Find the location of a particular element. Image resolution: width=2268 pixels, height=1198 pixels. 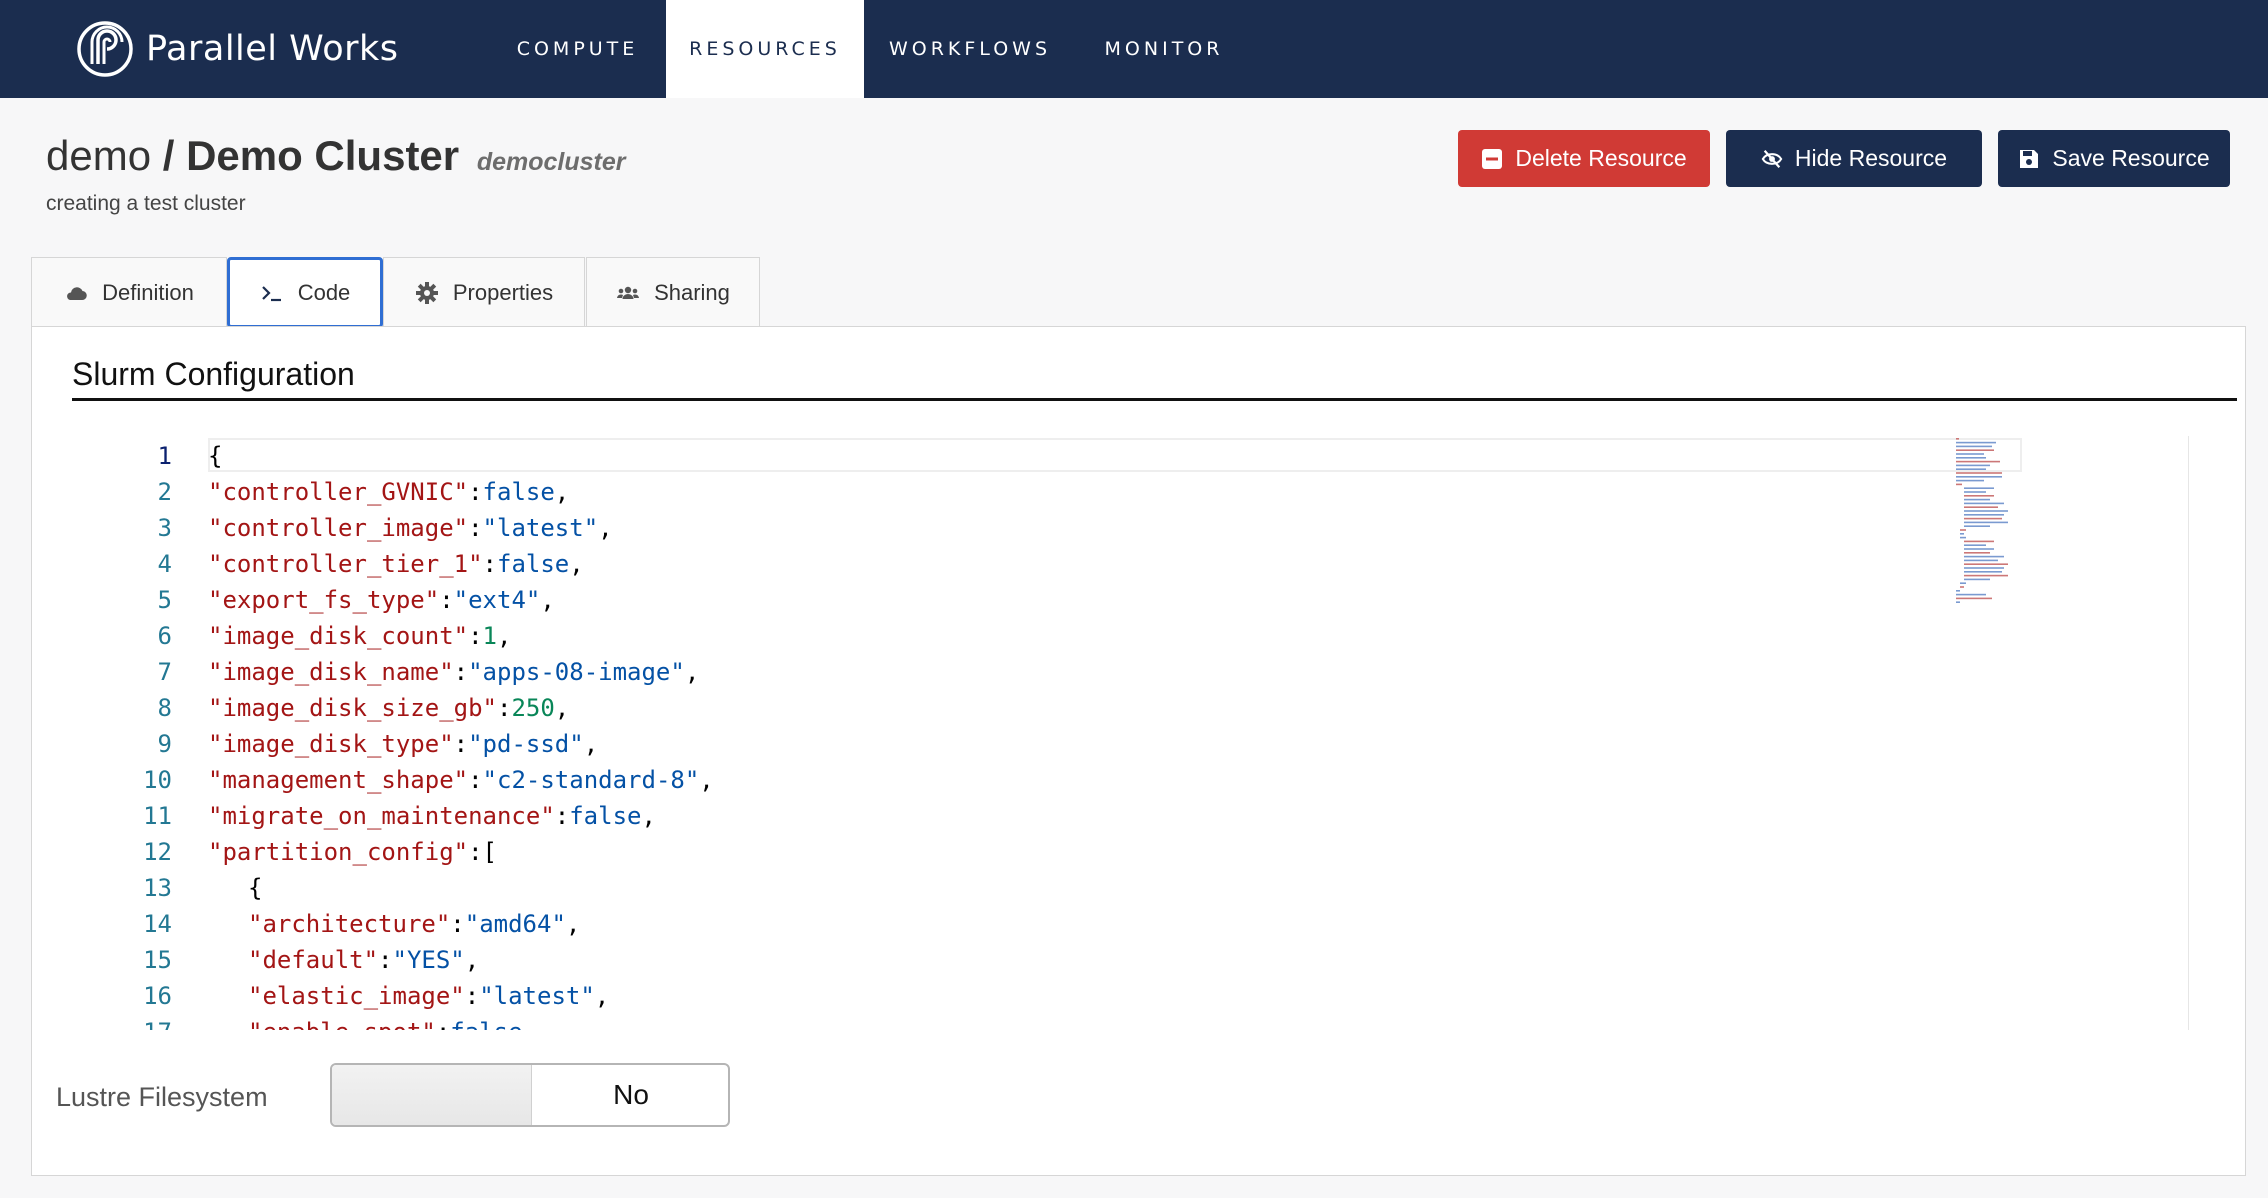

code-token: 250 is located at coordinates (533, 708).